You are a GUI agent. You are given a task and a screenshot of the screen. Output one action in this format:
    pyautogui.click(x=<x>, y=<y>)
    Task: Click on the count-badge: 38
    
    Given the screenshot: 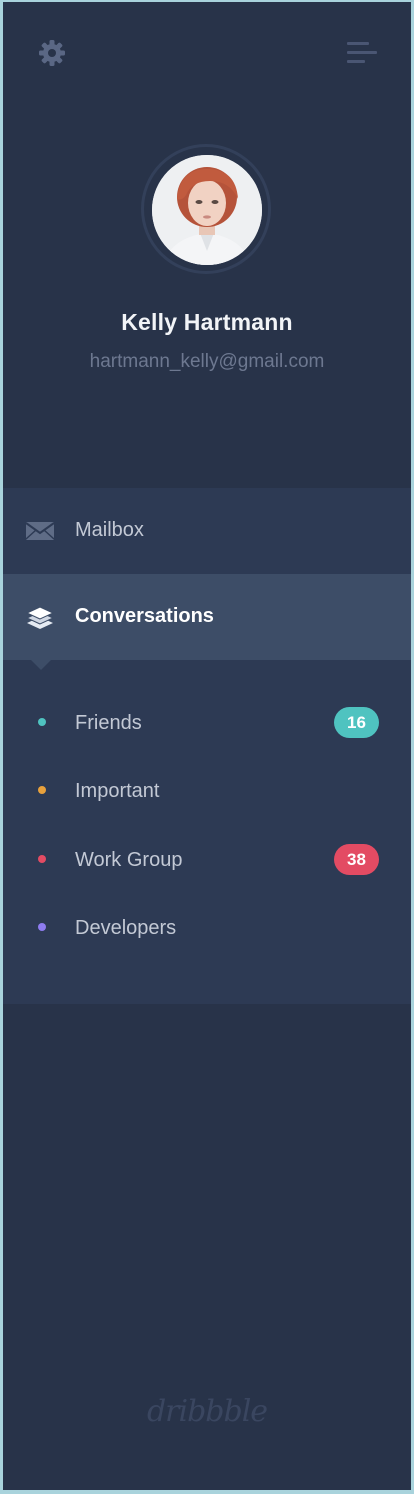 What is the action you would take?
    pyautogui.click(x=356, y=859)
    